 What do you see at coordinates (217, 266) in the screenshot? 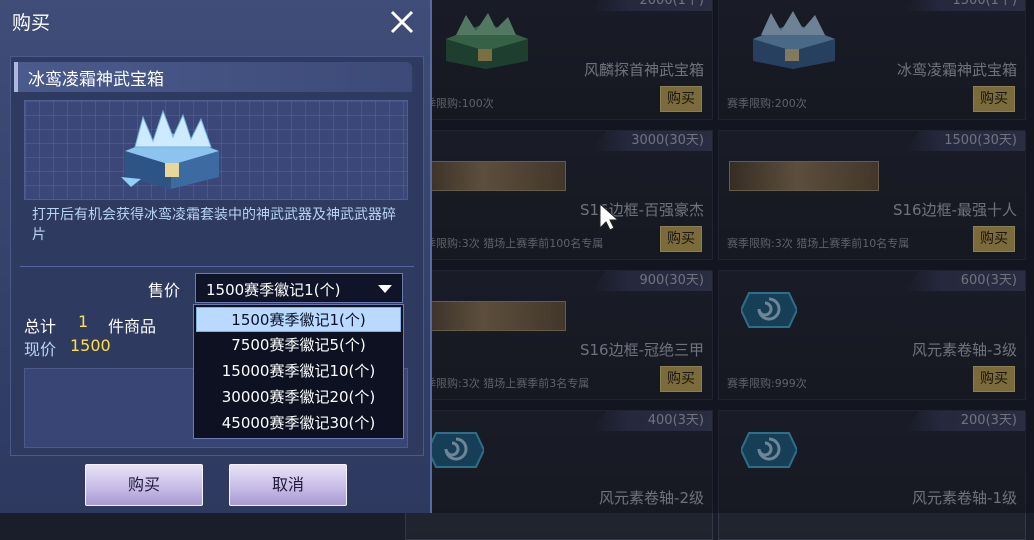
I see `divider` at bounding box center [217, 266].